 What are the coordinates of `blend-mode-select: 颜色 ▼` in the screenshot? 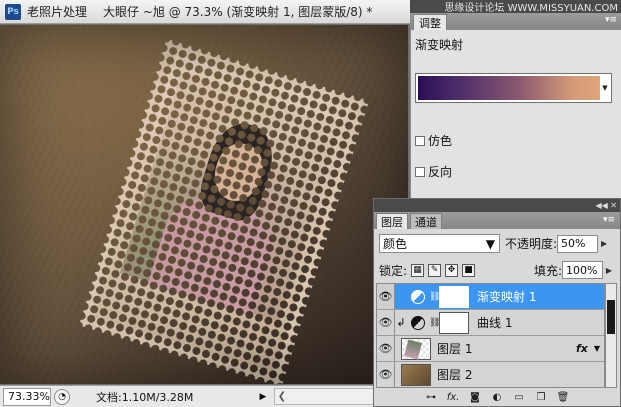 It's located at (439, 243).